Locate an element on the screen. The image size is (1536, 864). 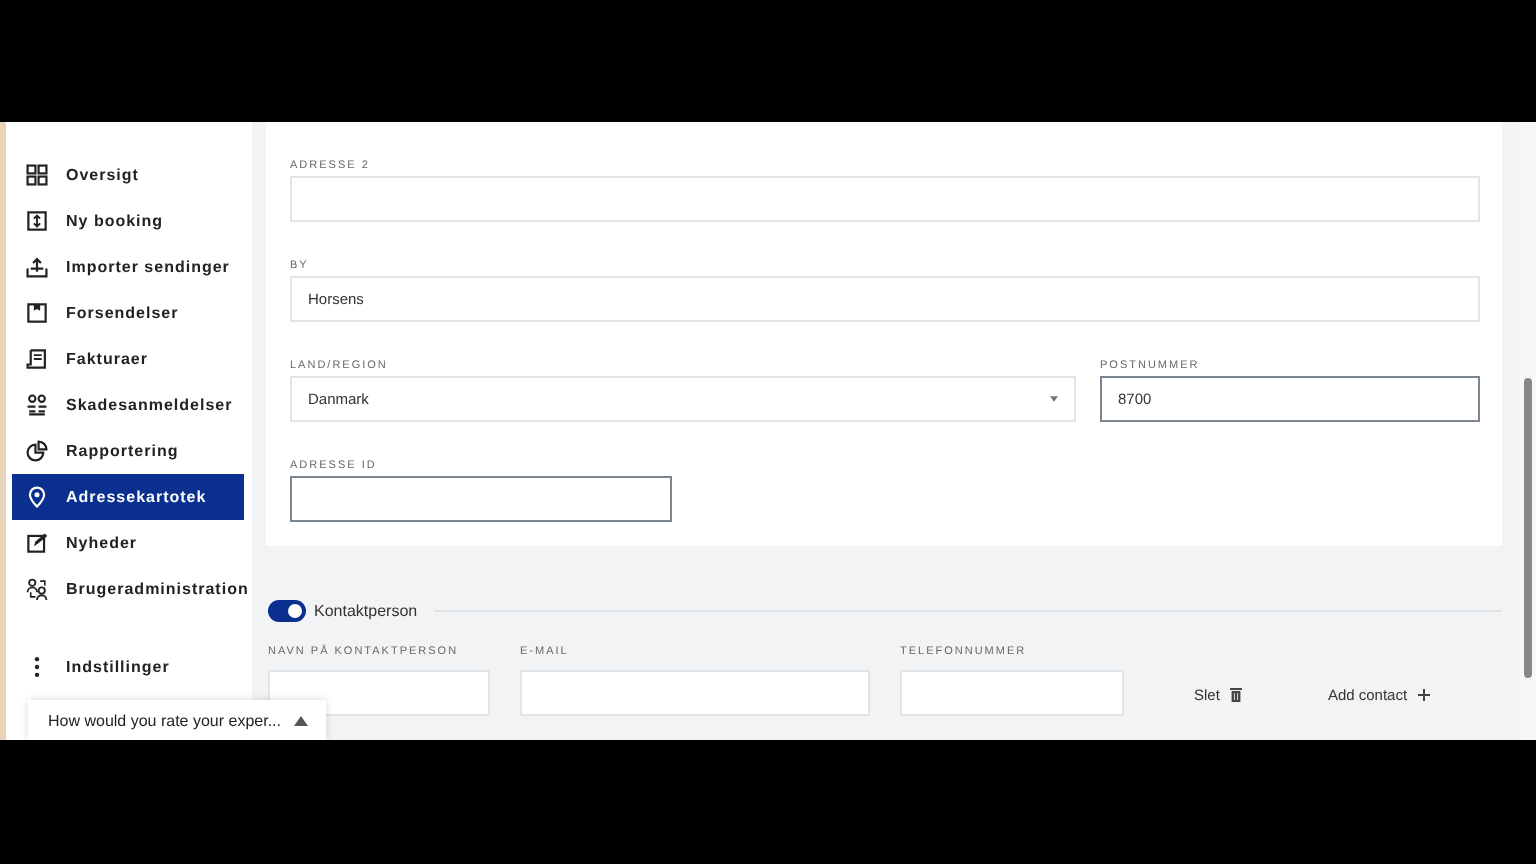
edit-icon is located at coordinates (37, 543).